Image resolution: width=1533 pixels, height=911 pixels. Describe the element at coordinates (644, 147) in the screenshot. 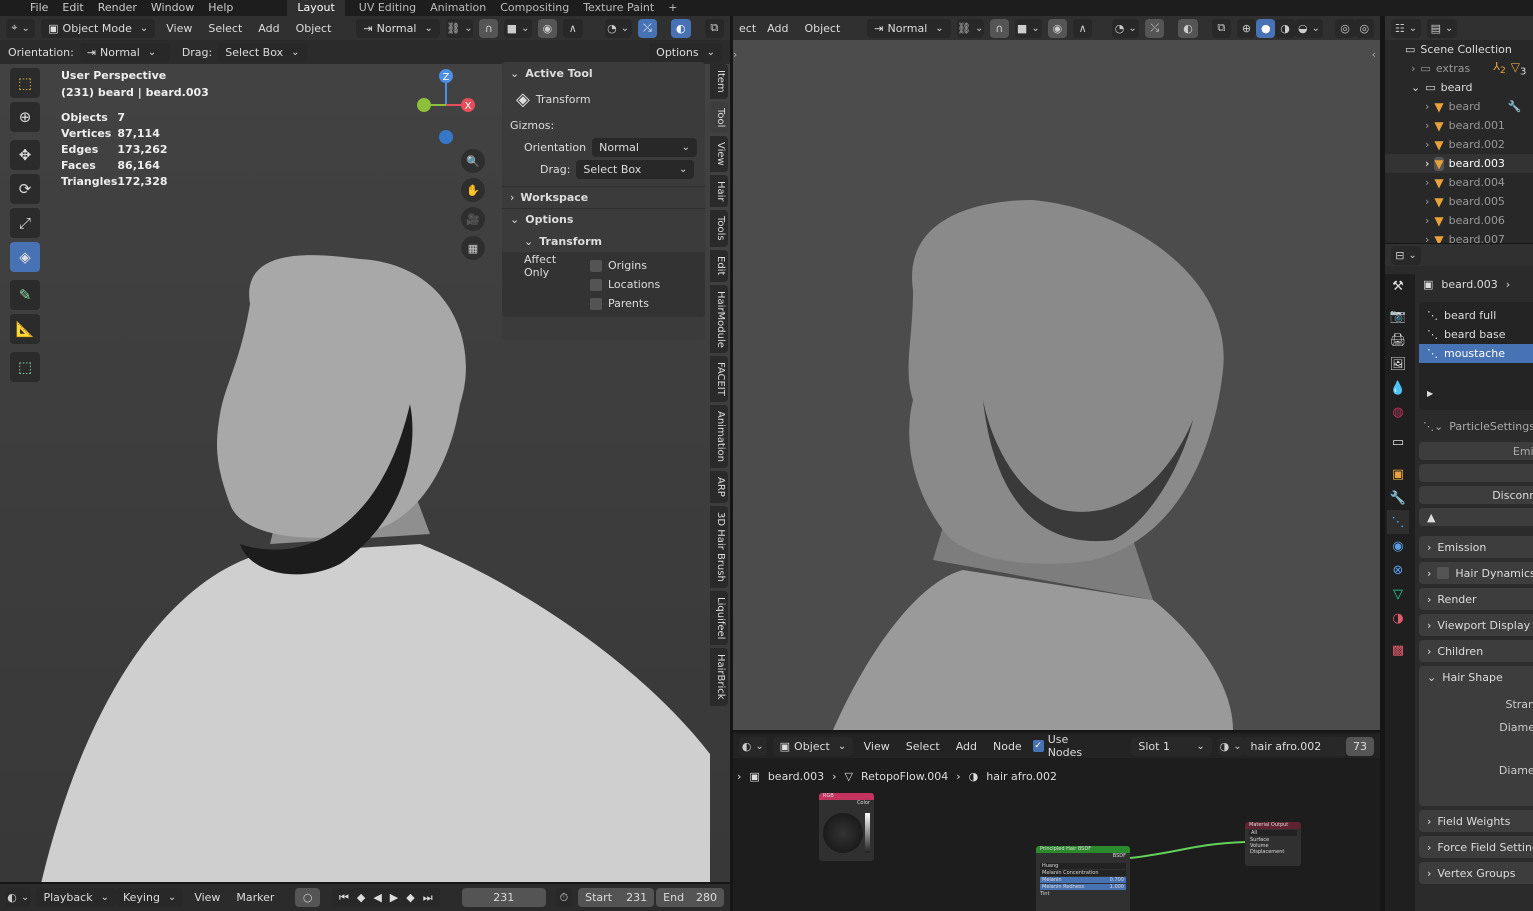

I see `gizmo-orientation-select: Normal` at that location.